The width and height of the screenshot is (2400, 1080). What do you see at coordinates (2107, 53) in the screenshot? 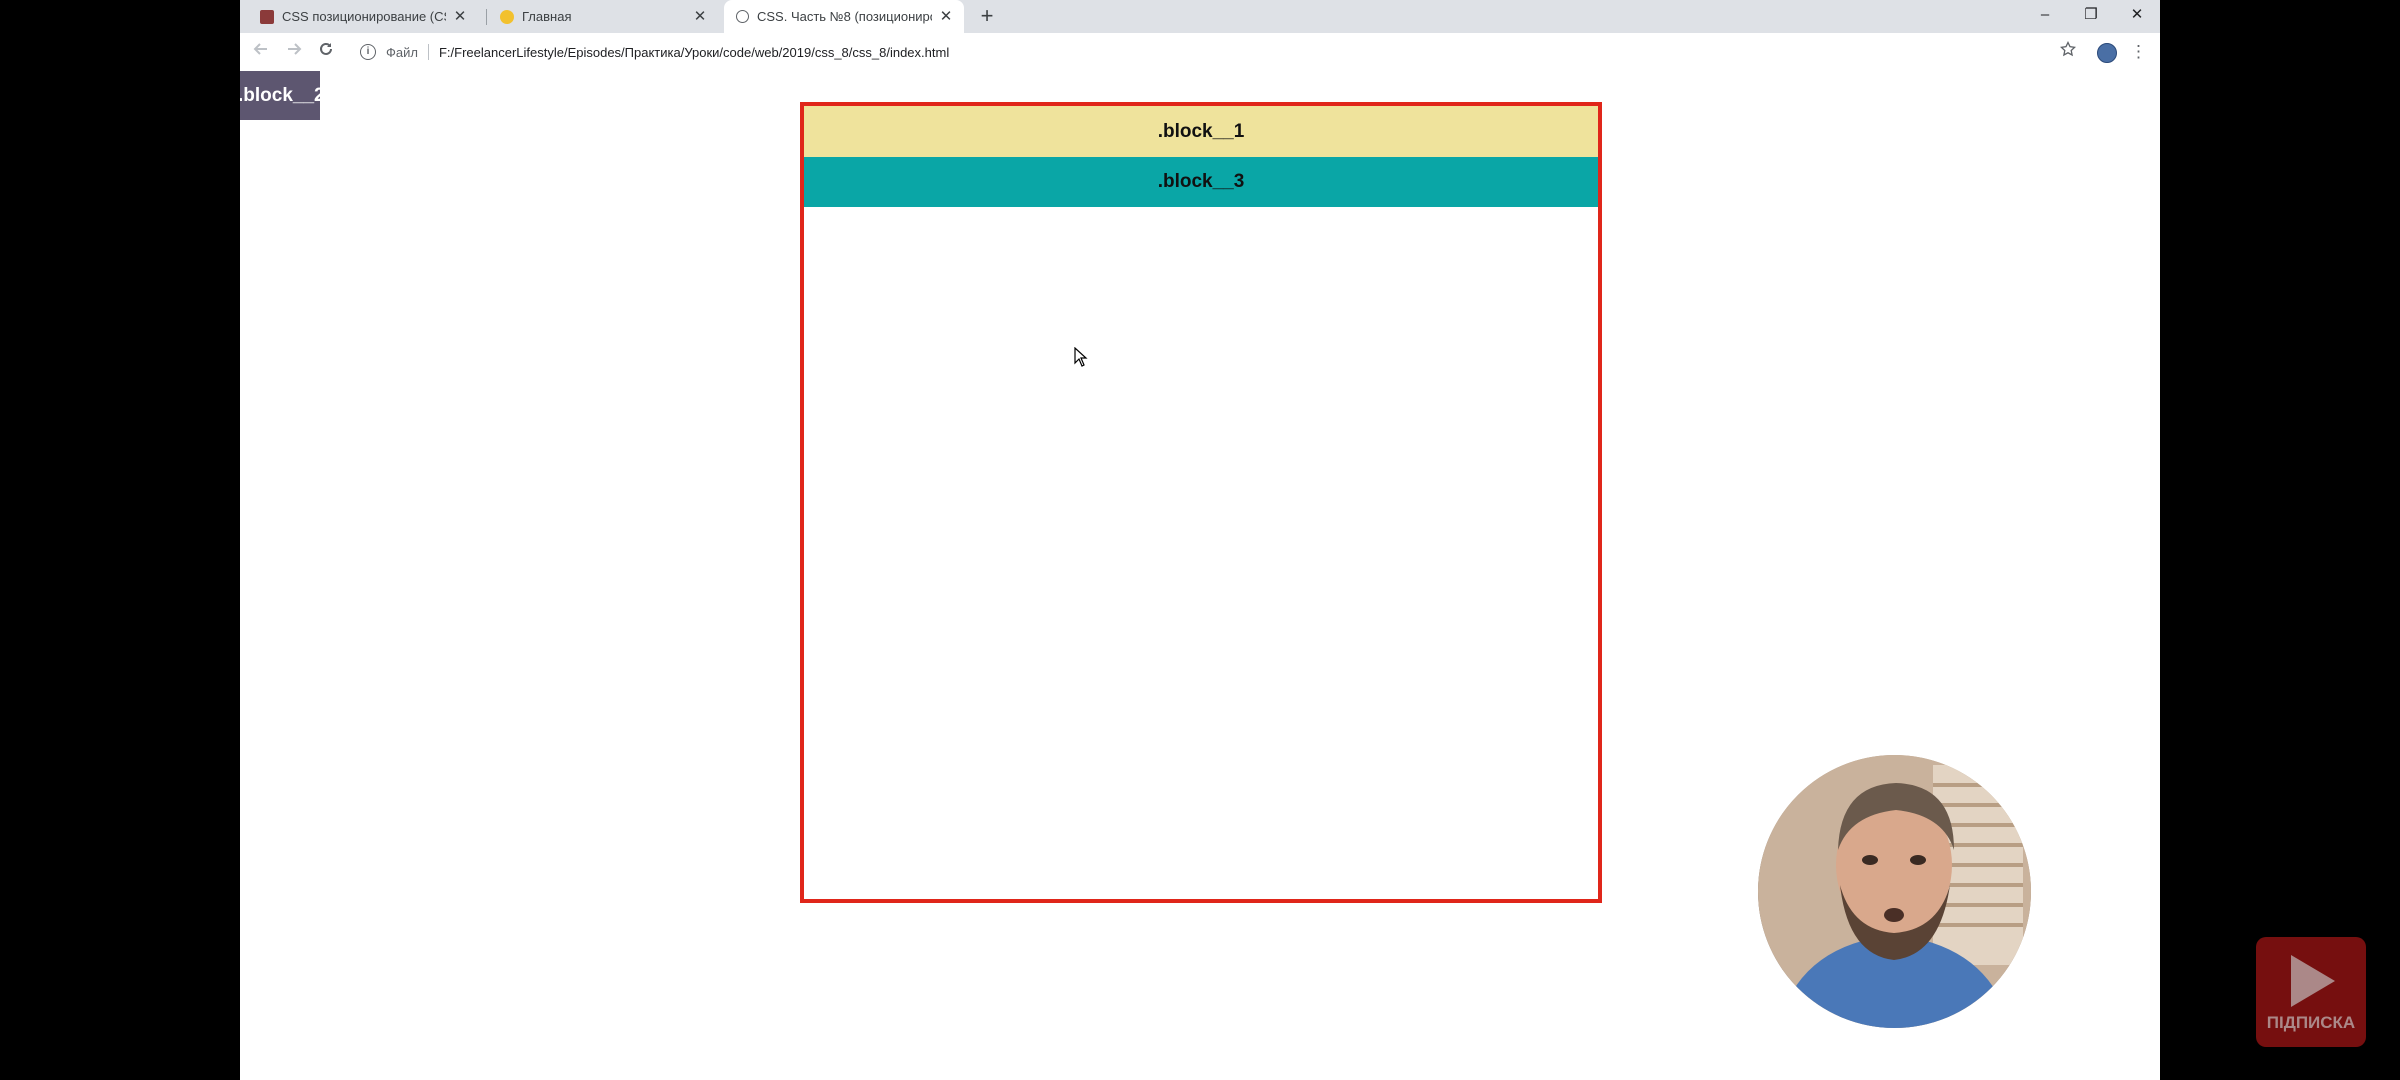
I see `profile-avatar` at bounding box center [2107, 53].